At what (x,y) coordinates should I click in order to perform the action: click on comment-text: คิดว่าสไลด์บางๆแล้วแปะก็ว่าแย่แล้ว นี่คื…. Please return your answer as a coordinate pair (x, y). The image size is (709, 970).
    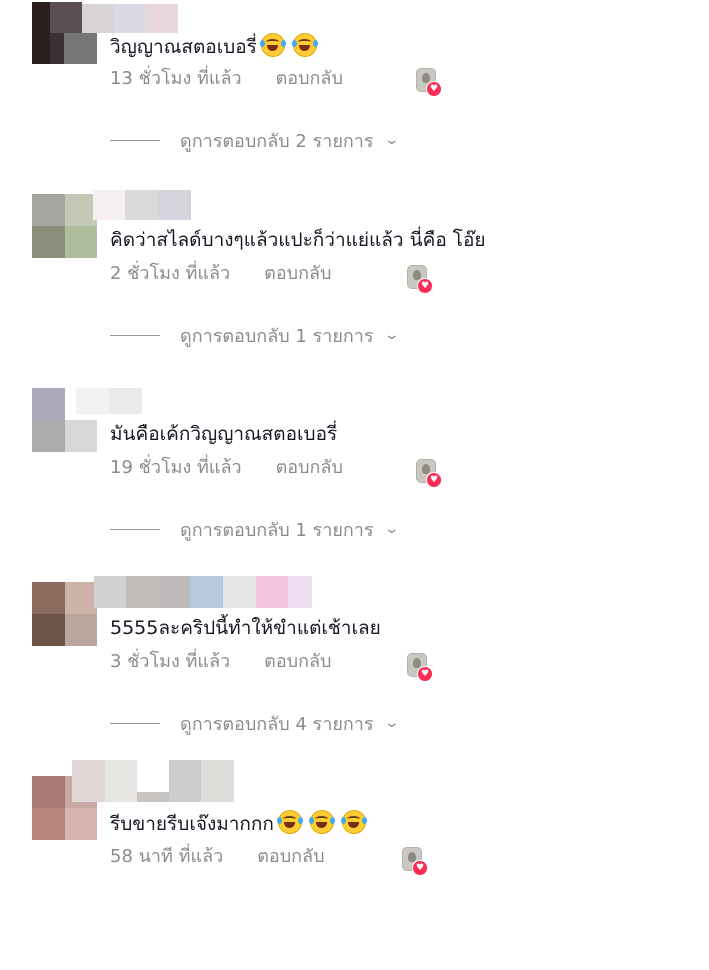
    Looking at the image, I should click on (298, 240).